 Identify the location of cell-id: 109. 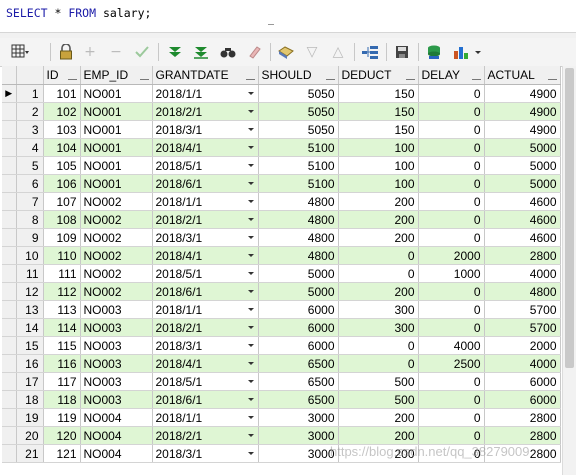
(62, 237).